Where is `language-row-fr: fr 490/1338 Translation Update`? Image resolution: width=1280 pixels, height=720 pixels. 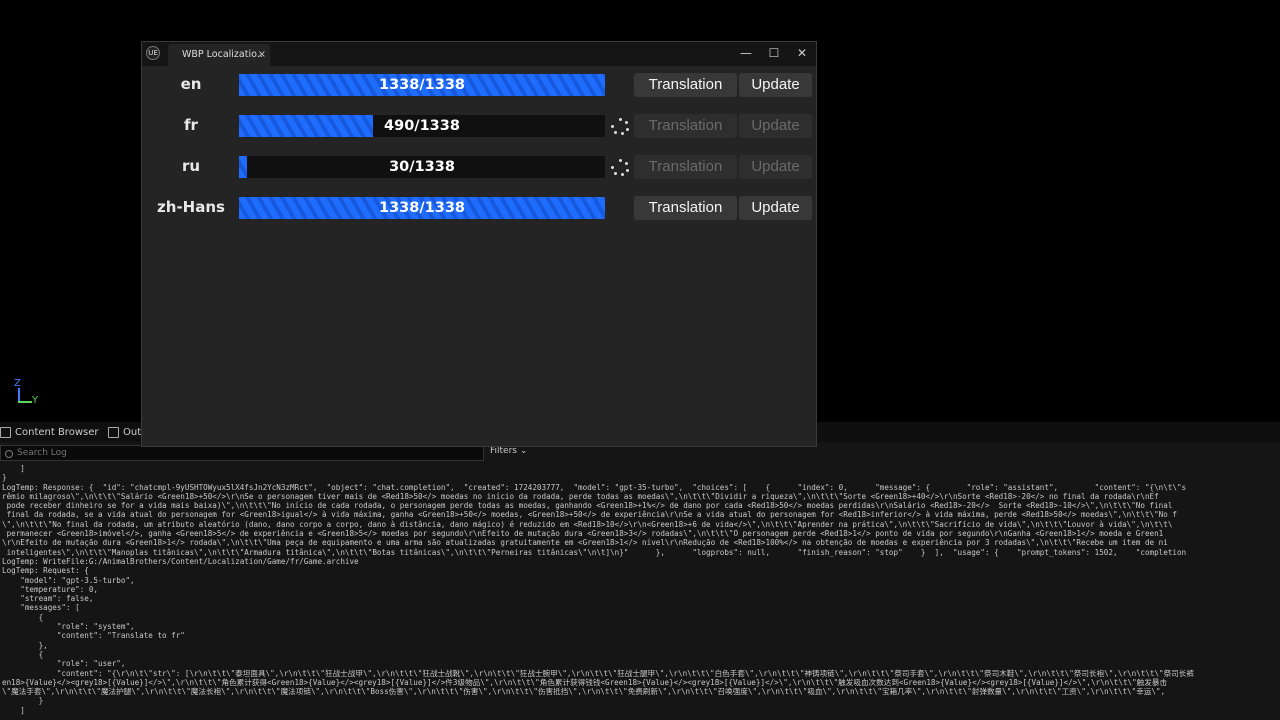
language-row-fr: fr 490/1338 Translation Update is located at coordinates (479, 126).